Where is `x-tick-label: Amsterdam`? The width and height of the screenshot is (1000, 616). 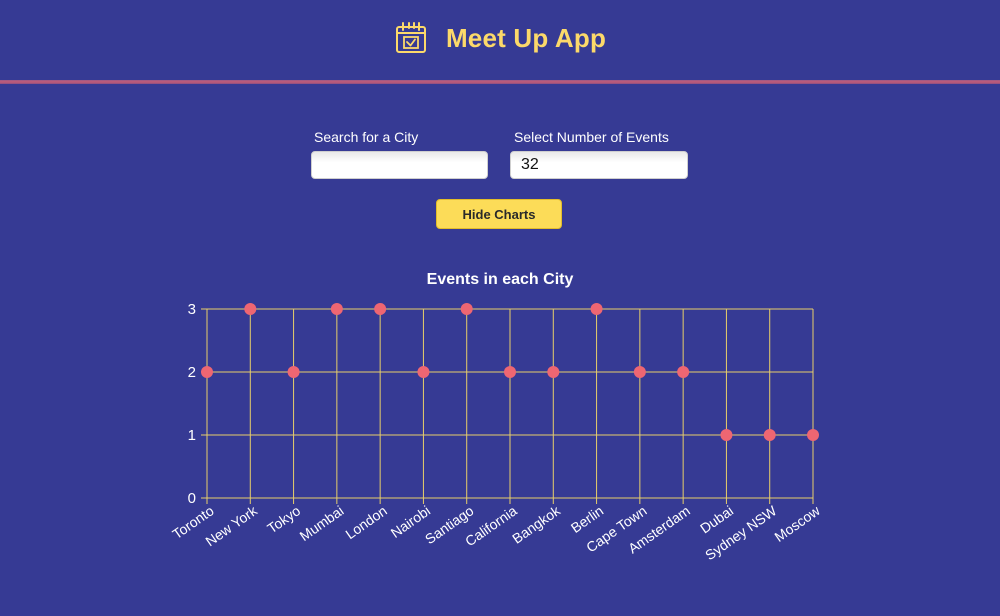 x-tick-label: Amsterdam is located at coordinates (659, 529).